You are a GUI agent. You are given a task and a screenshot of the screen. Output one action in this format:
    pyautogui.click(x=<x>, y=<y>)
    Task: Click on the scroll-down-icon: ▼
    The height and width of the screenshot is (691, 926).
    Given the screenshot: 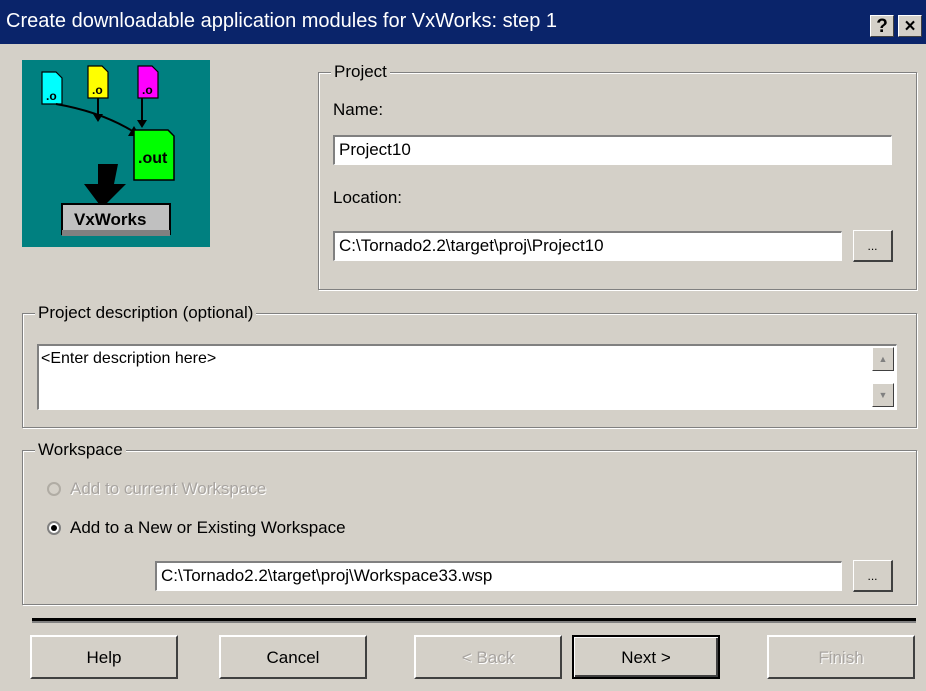 What is the action you would take?
    pyautogui.click(x=883, y=395)
    